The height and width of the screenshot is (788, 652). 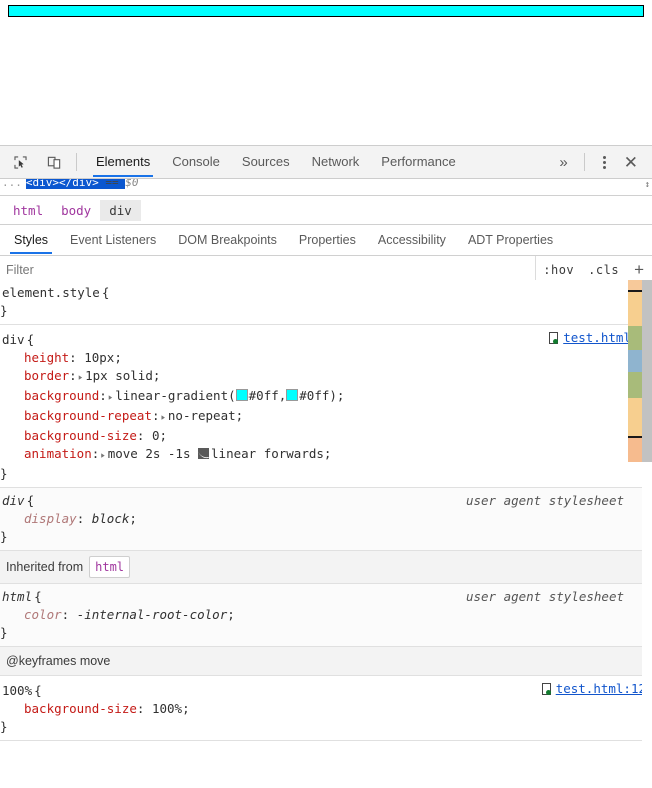 What do you see at coordinates (13, 340) in the screenshot?
I see `rule-selector: div` at bounding box center [13, 340].